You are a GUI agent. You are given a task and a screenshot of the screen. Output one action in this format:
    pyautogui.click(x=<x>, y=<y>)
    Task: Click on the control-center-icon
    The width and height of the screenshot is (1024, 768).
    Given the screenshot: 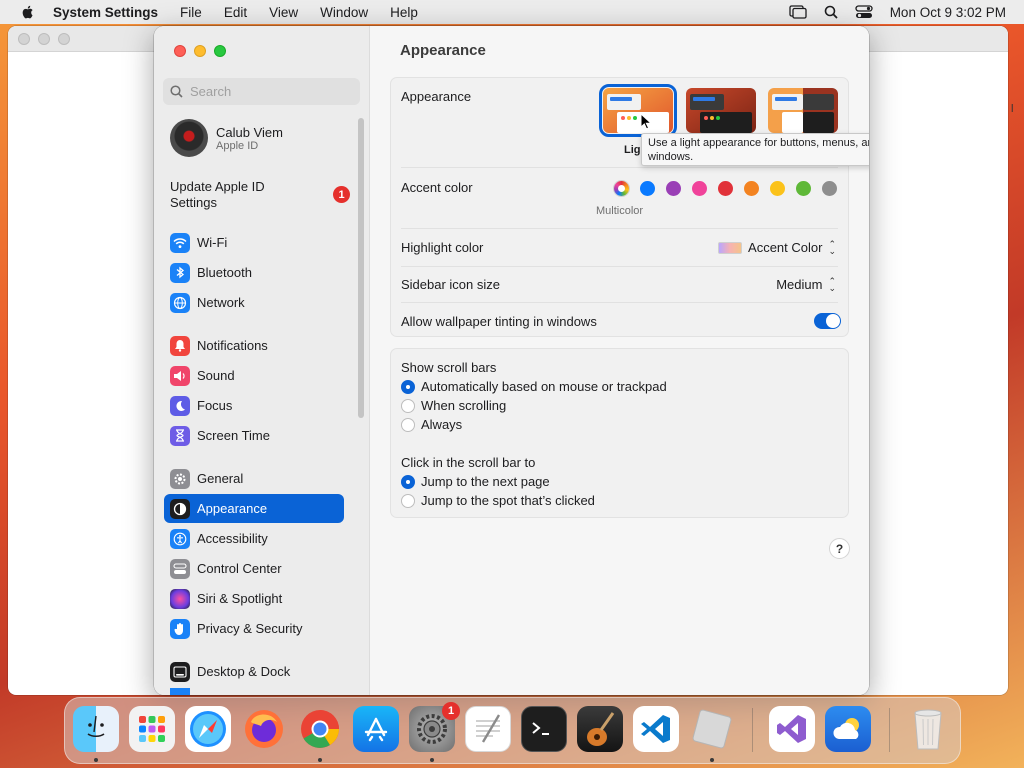 What is the action you would take?
    pyautogui.click(x=864, y=12)
    